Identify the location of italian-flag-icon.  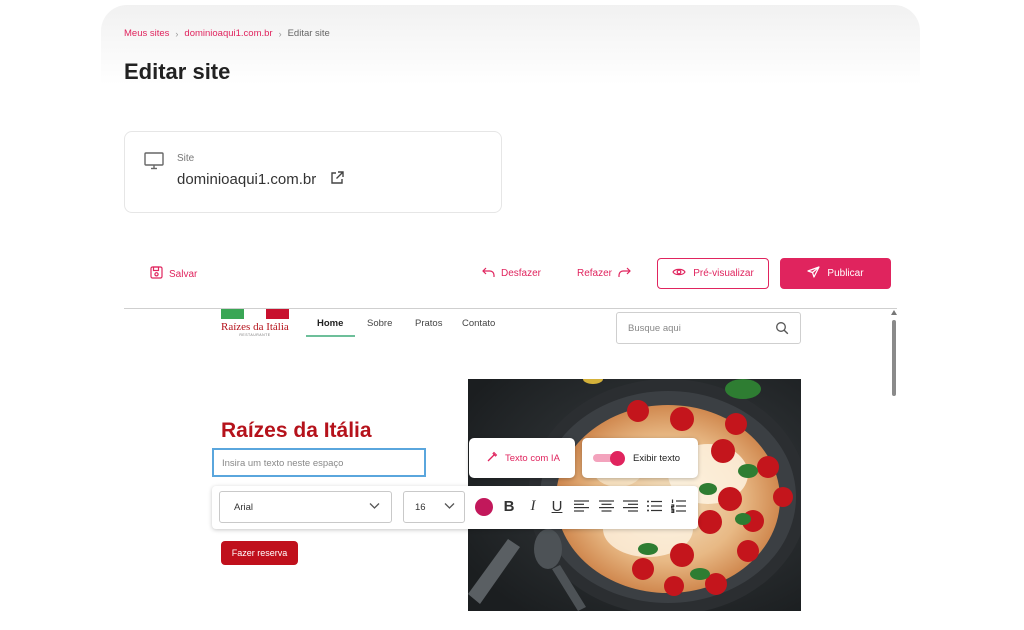
(255, 314).